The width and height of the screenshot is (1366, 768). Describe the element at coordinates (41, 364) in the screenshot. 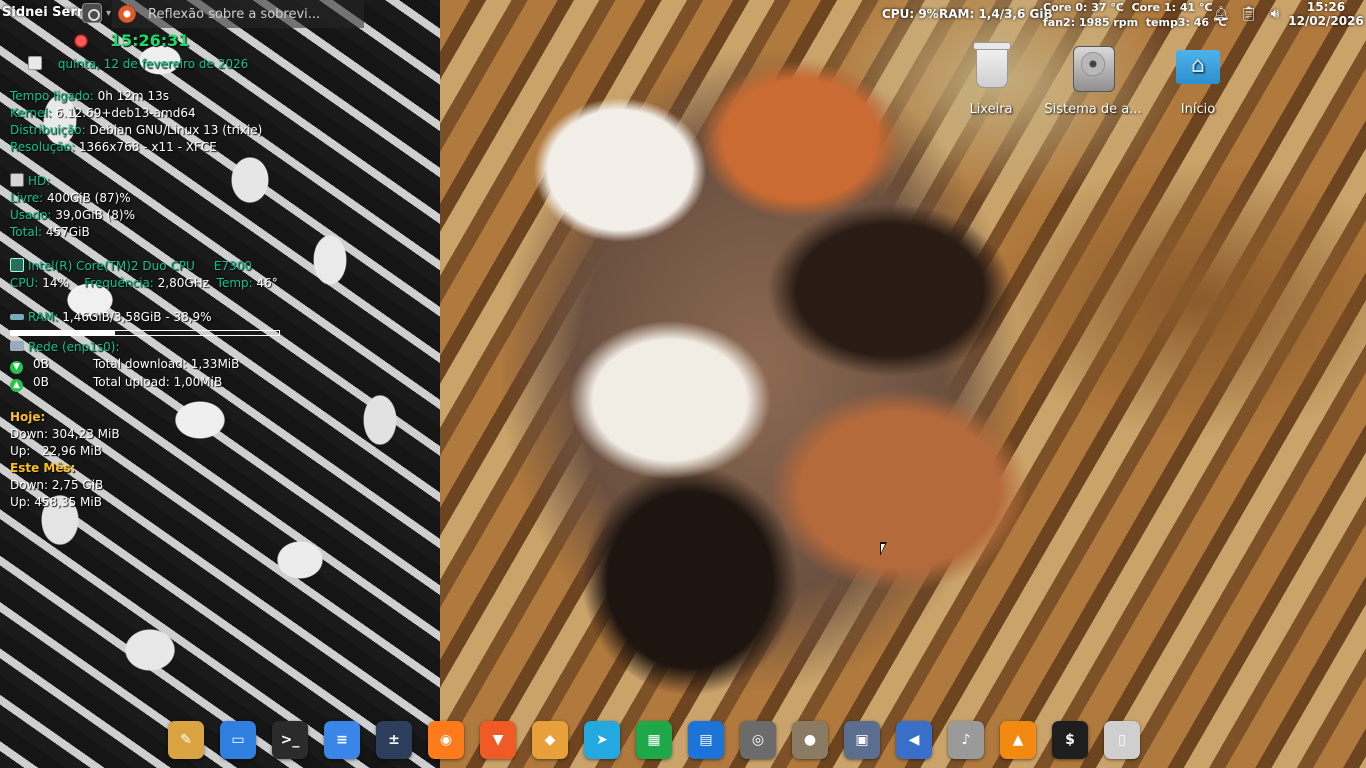

I see `download-speed: 0B` at that location.